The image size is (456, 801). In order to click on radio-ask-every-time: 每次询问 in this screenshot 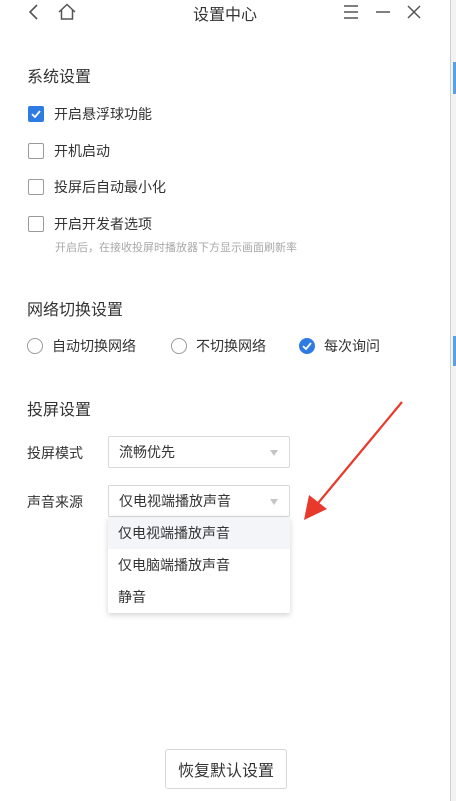, I will do `click(339, 346)`.